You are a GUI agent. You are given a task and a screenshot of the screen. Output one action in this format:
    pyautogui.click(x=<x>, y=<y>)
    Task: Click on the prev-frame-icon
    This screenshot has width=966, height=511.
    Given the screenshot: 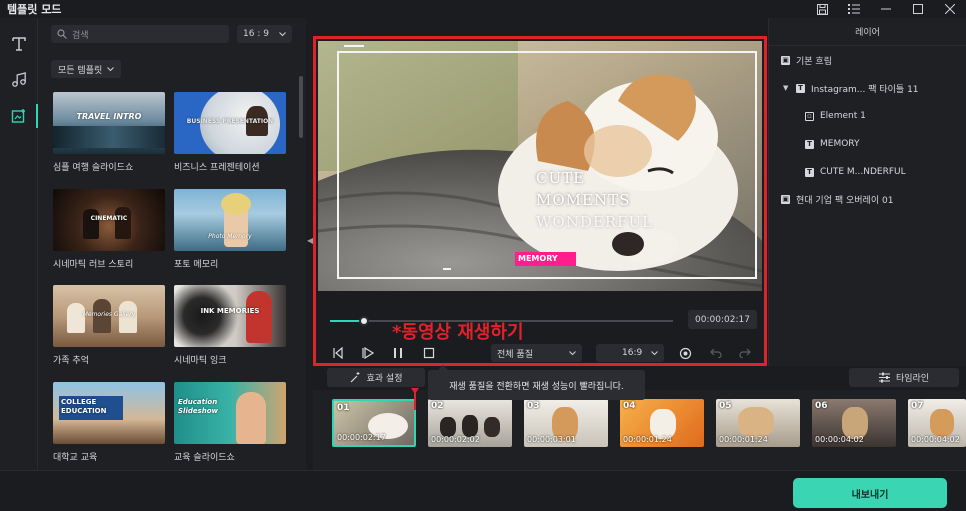 What is the action you would take?
    pyautogui.click(x=338, y=353)
    